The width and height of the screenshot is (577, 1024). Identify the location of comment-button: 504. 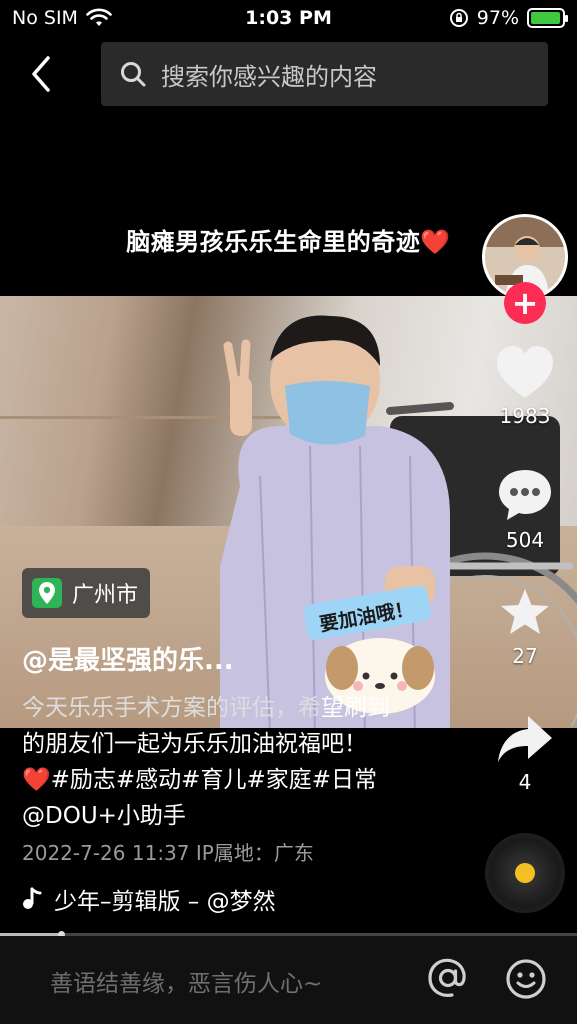
(525, 509).